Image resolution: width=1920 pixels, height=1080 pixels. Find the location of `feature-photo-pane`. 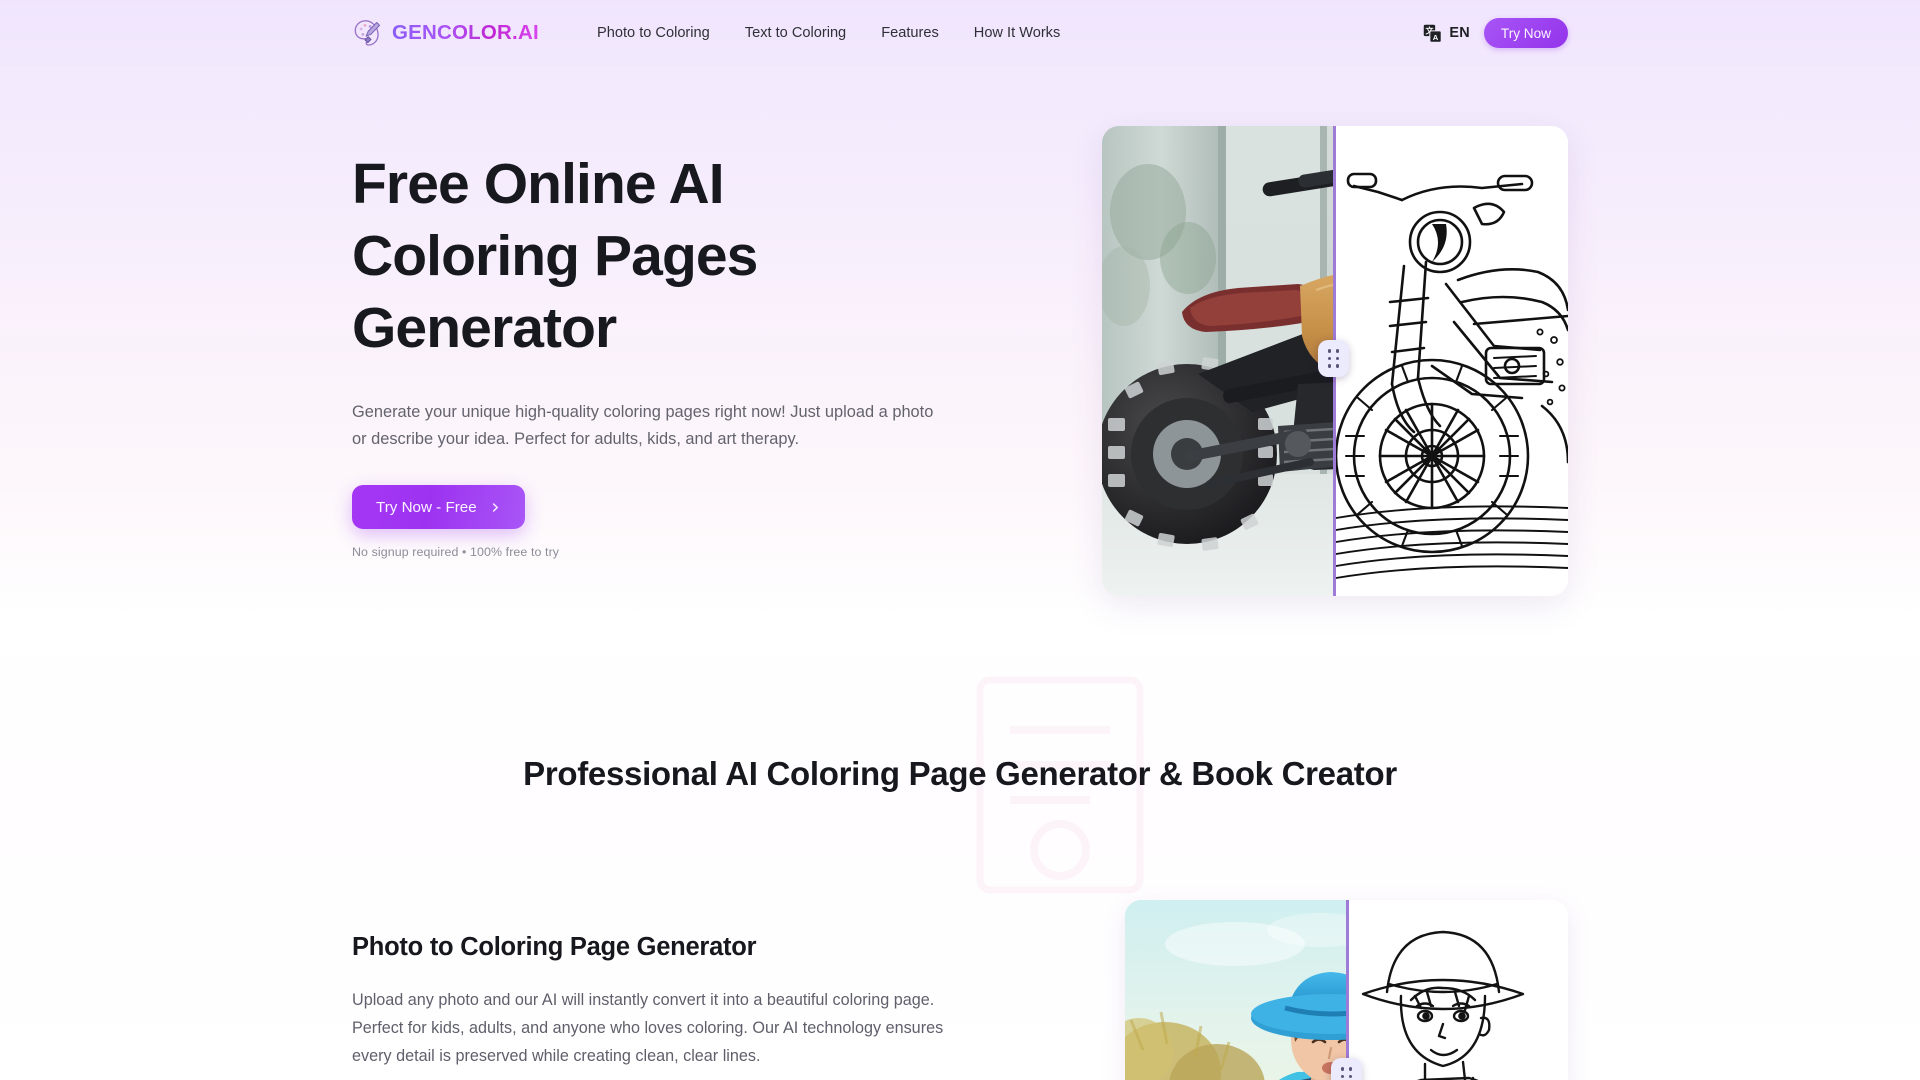

feature-photo-pane is located at coordinates (1236, 990).